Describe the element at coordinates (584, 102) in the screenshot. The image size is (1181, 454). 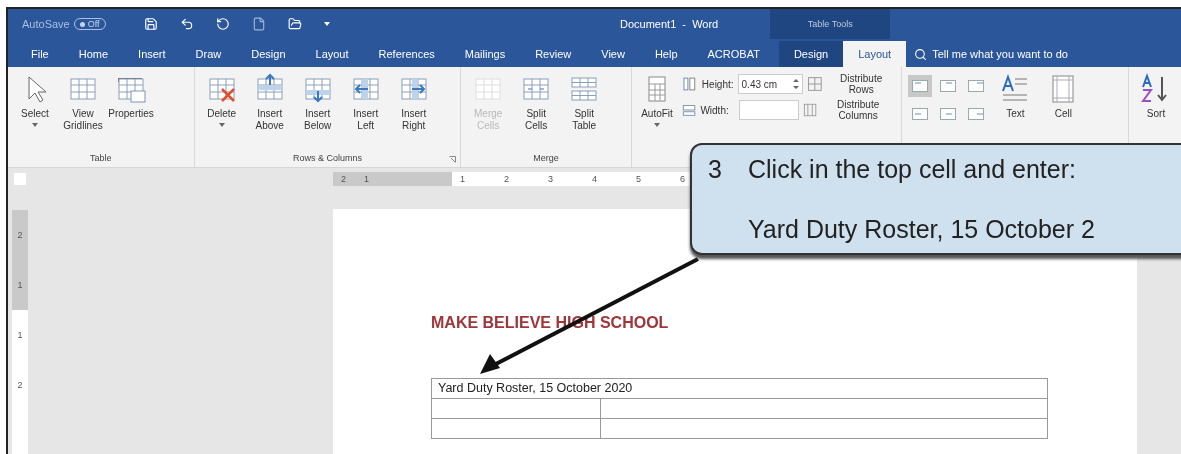
I see `ribbon-button: Split Table` at that location.